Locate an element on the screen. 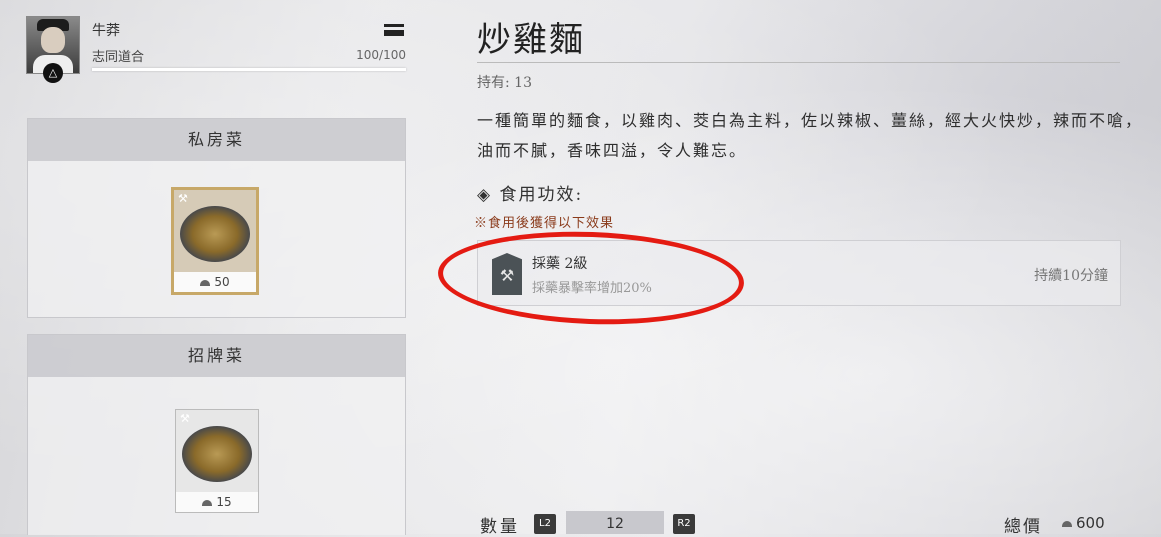 This screenshot has height=537, width=1161. dish-price: 50 is located at coordinates (215, 282).